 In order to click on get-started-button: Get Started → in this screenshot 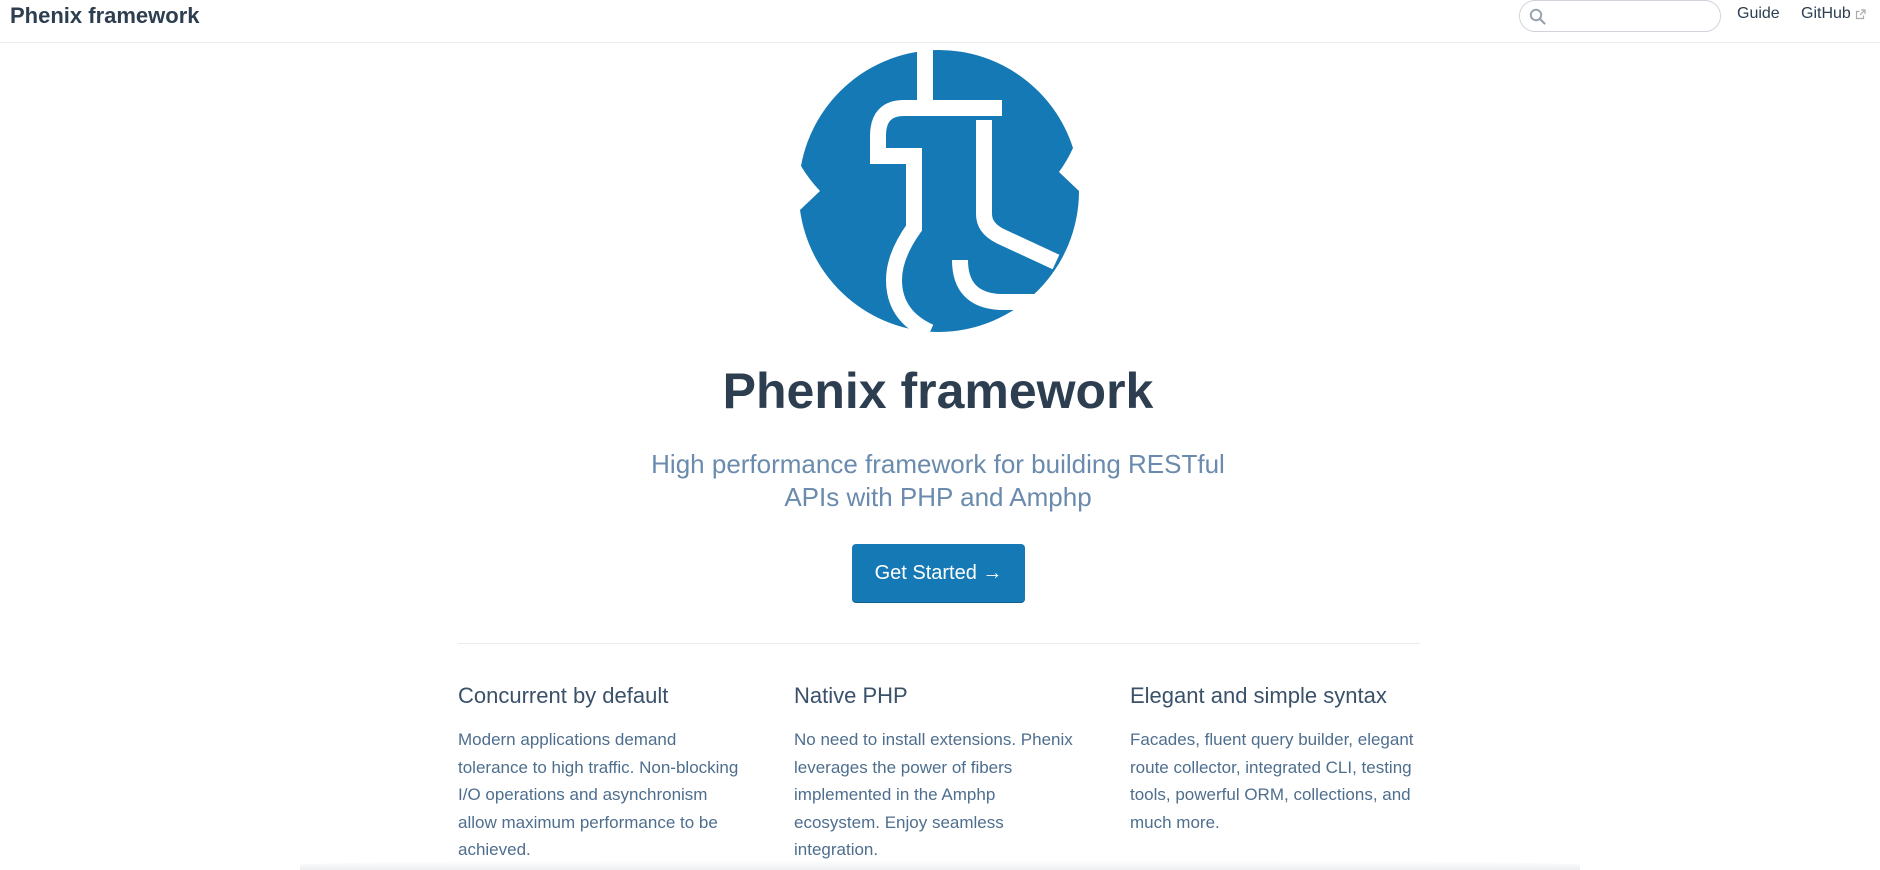, I will do `click(938, 573)`.